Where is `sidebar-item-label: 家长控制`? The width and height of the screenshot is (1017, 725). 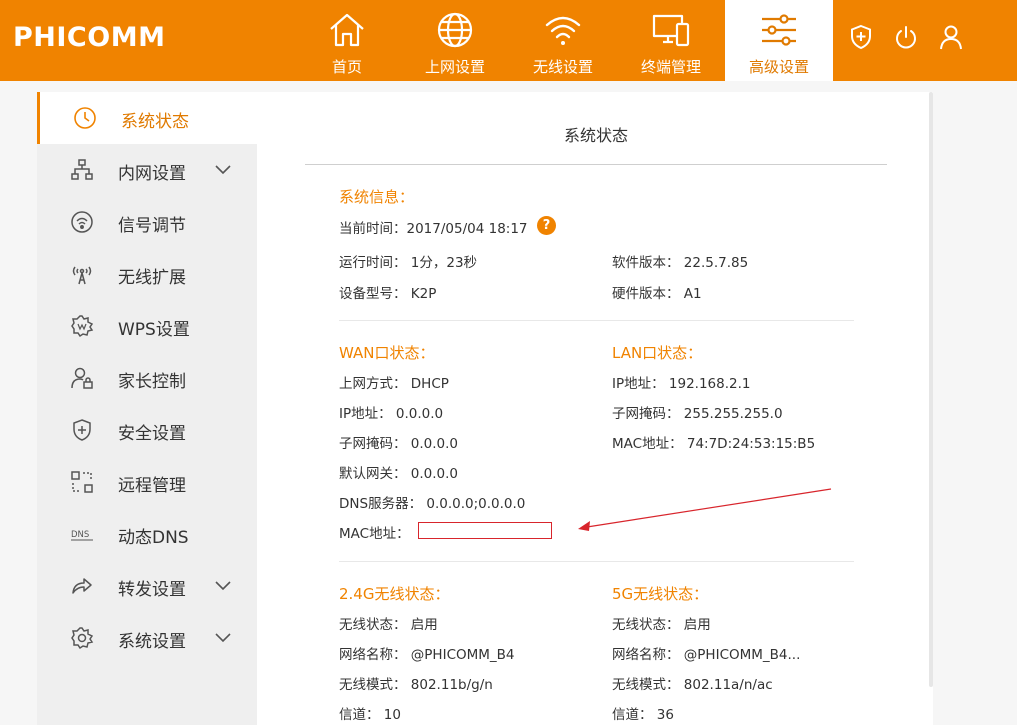
sidebar-item-label: 家长控制 is located at coordinates (152, 382).